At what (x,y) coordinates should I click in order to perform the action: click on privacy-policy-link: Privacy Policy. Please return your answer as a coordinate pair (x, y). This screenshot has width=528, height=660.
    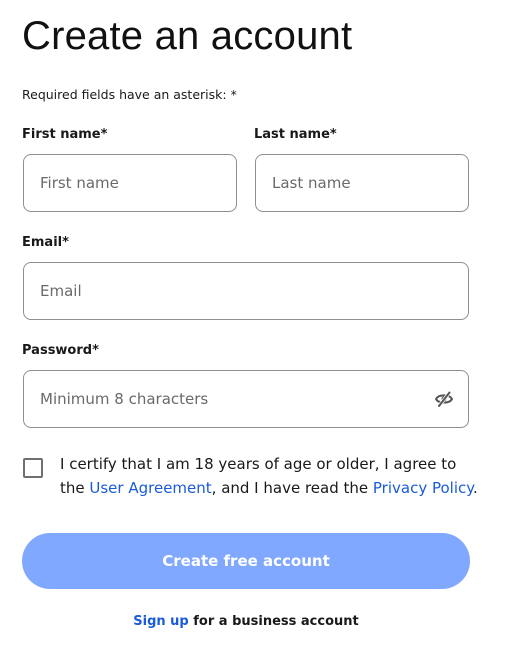
    Looking at the image, I should click on (423, 488).